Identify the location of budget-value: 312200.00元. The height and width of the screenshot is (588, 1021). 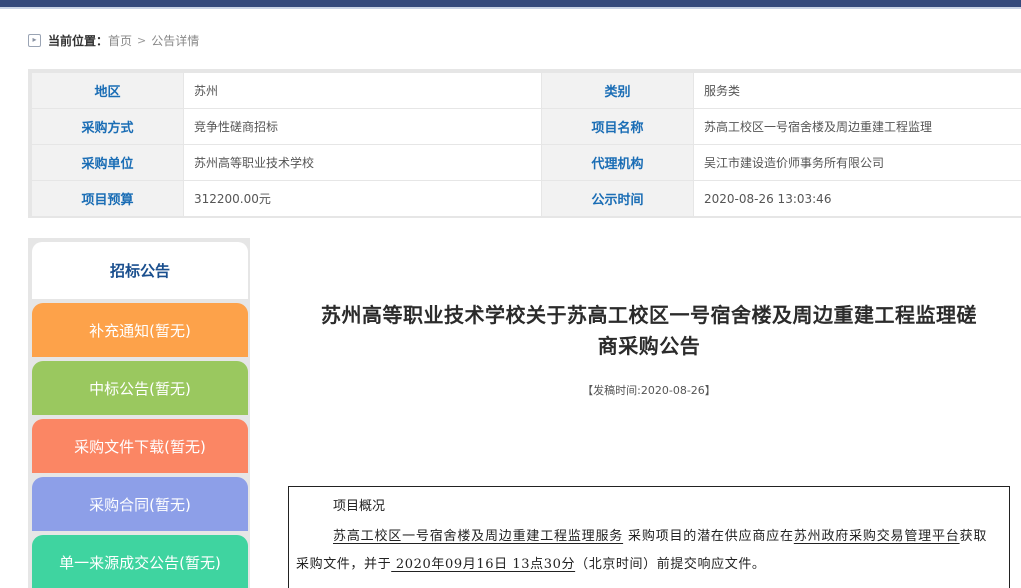
(362, 198).